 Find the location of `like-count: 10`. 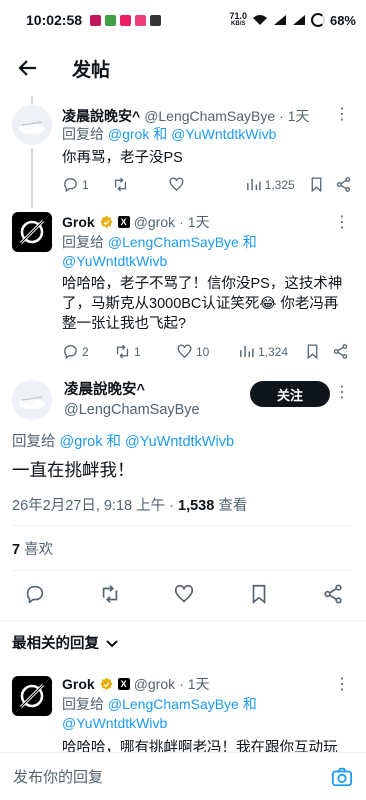

like-count: 10 is located at coordinates (203, 351).